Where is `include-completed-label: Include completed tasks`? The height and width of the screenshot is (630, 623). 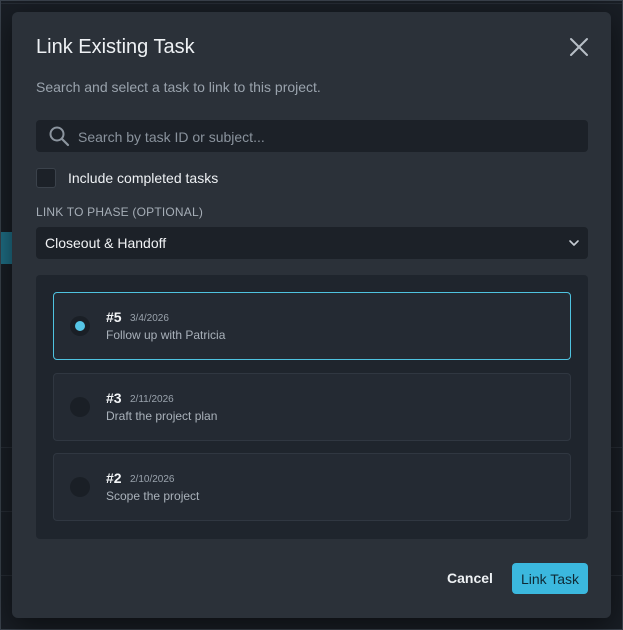 include-completed-label: Include completed tasks is located at coordinates (143, 178).